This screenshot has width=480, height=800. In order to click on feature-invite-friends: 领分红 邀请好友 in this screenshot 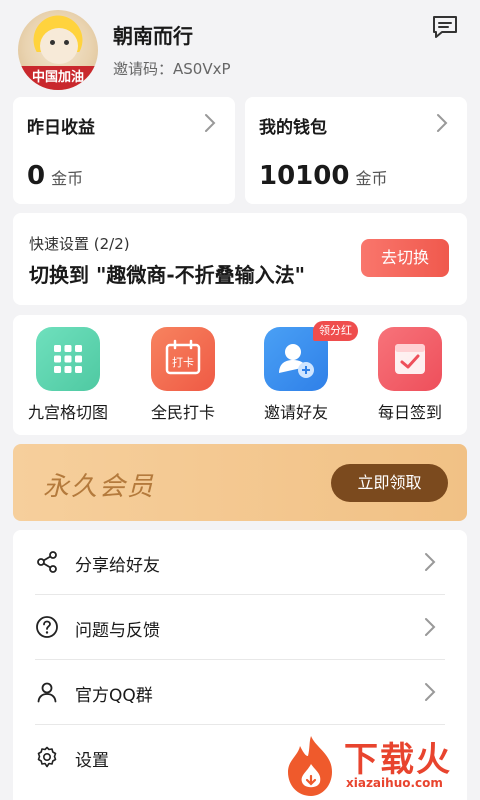, I will do `click(299, 376)`.